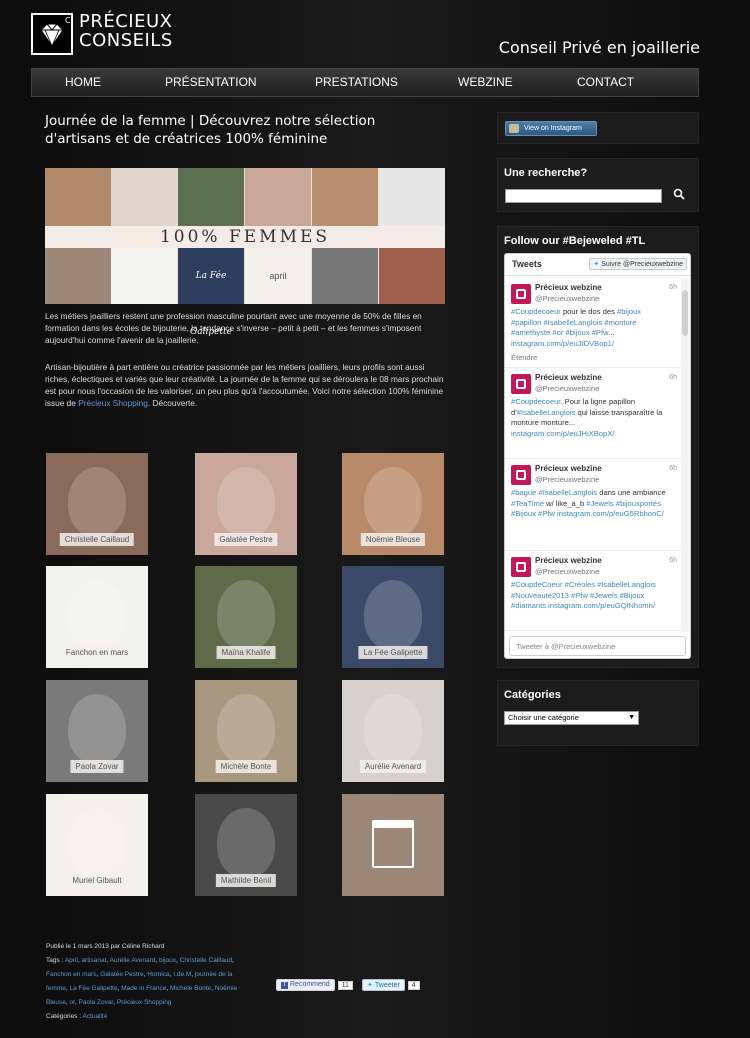  What do you see at coordinates (393, 731) in the screenshot?
I see `portrait-tile: Aurélie Avenard` at bounding box center [393, 731].